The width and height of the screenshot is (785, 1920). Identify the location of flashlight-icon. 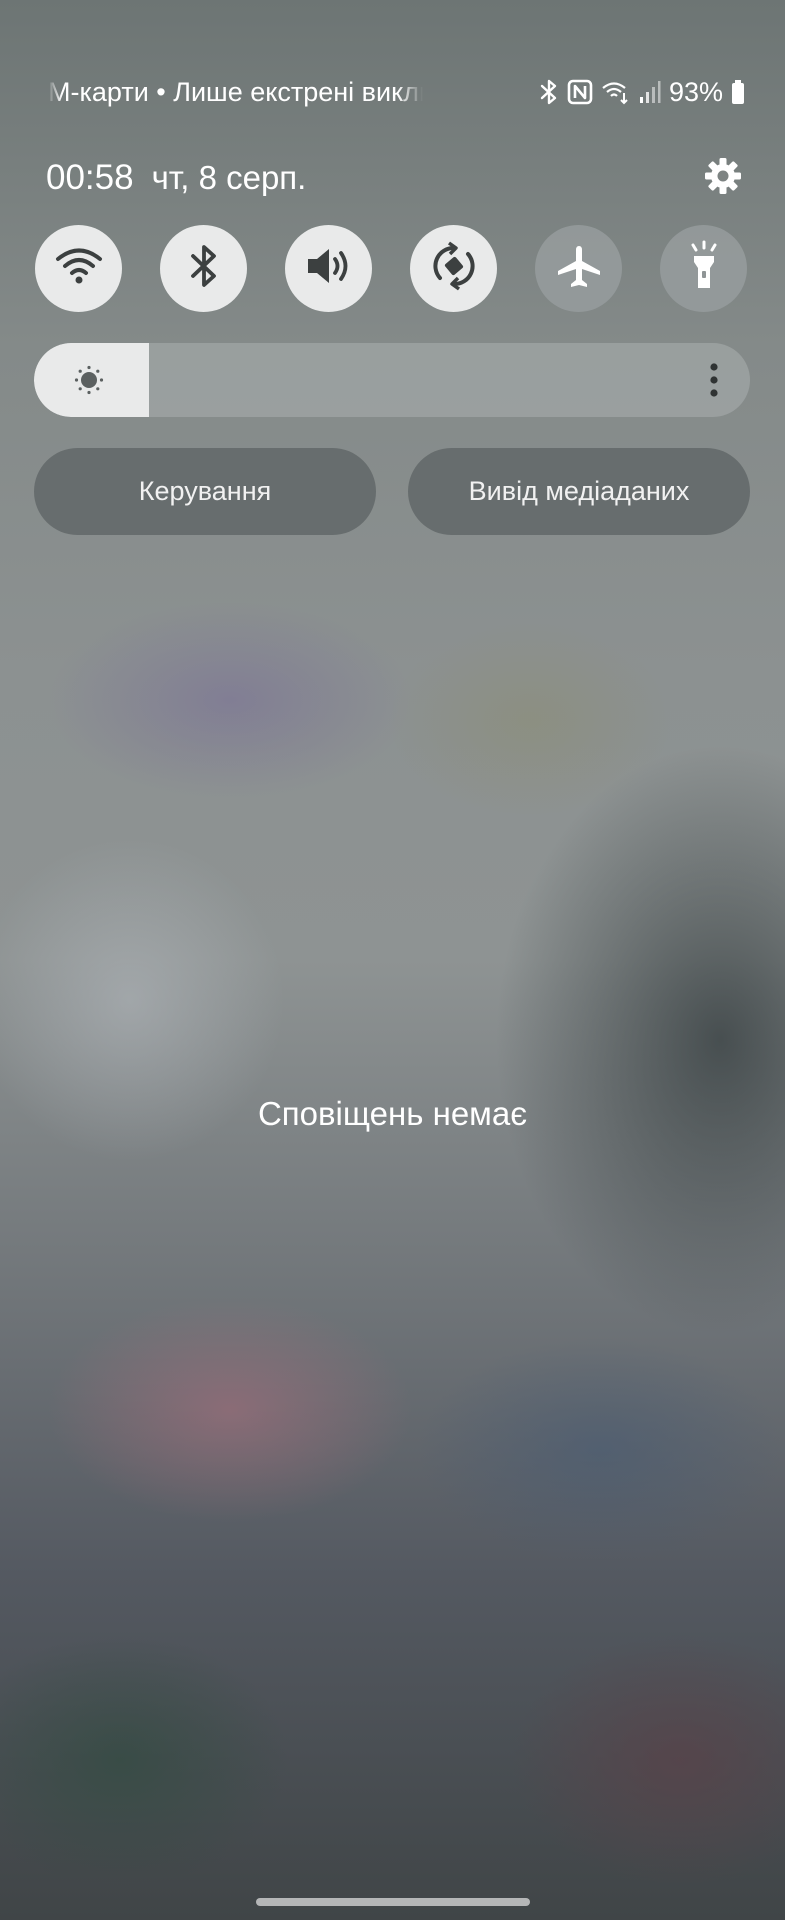
(704, 268).